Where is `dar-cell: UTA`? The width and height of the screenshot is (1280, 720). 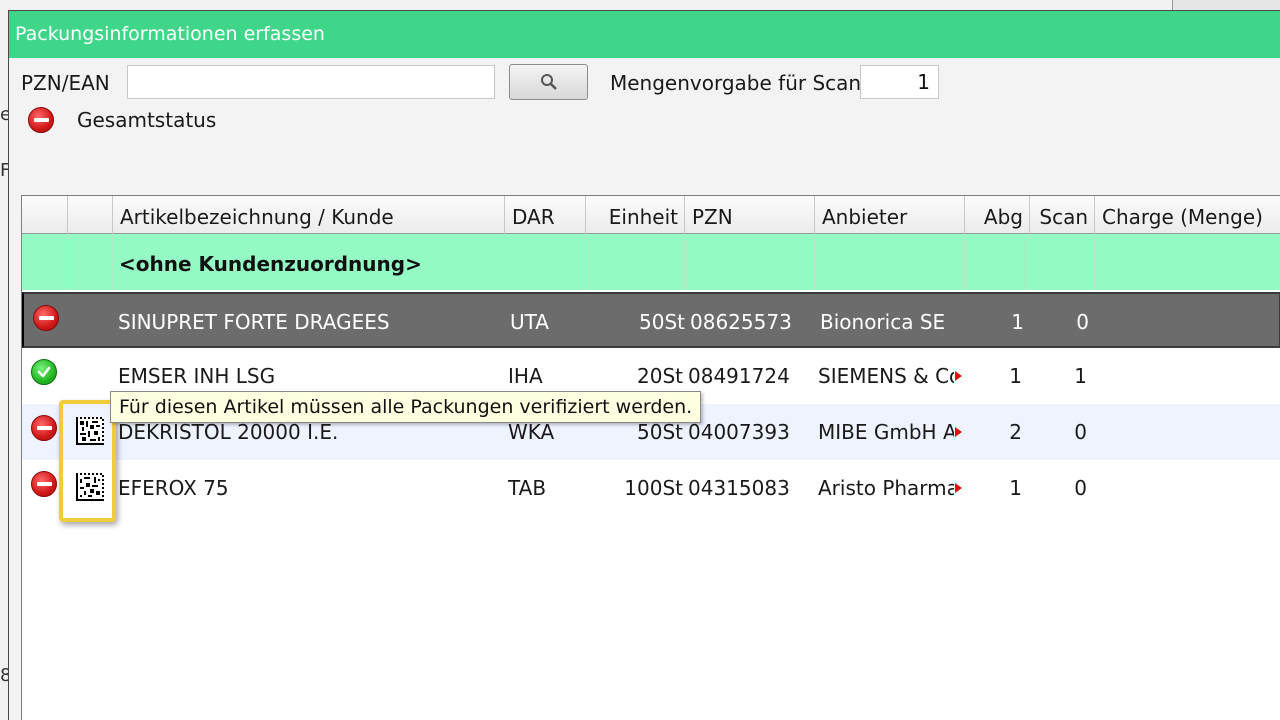
dar-cell: UTA is located at coordinates (529, 322).